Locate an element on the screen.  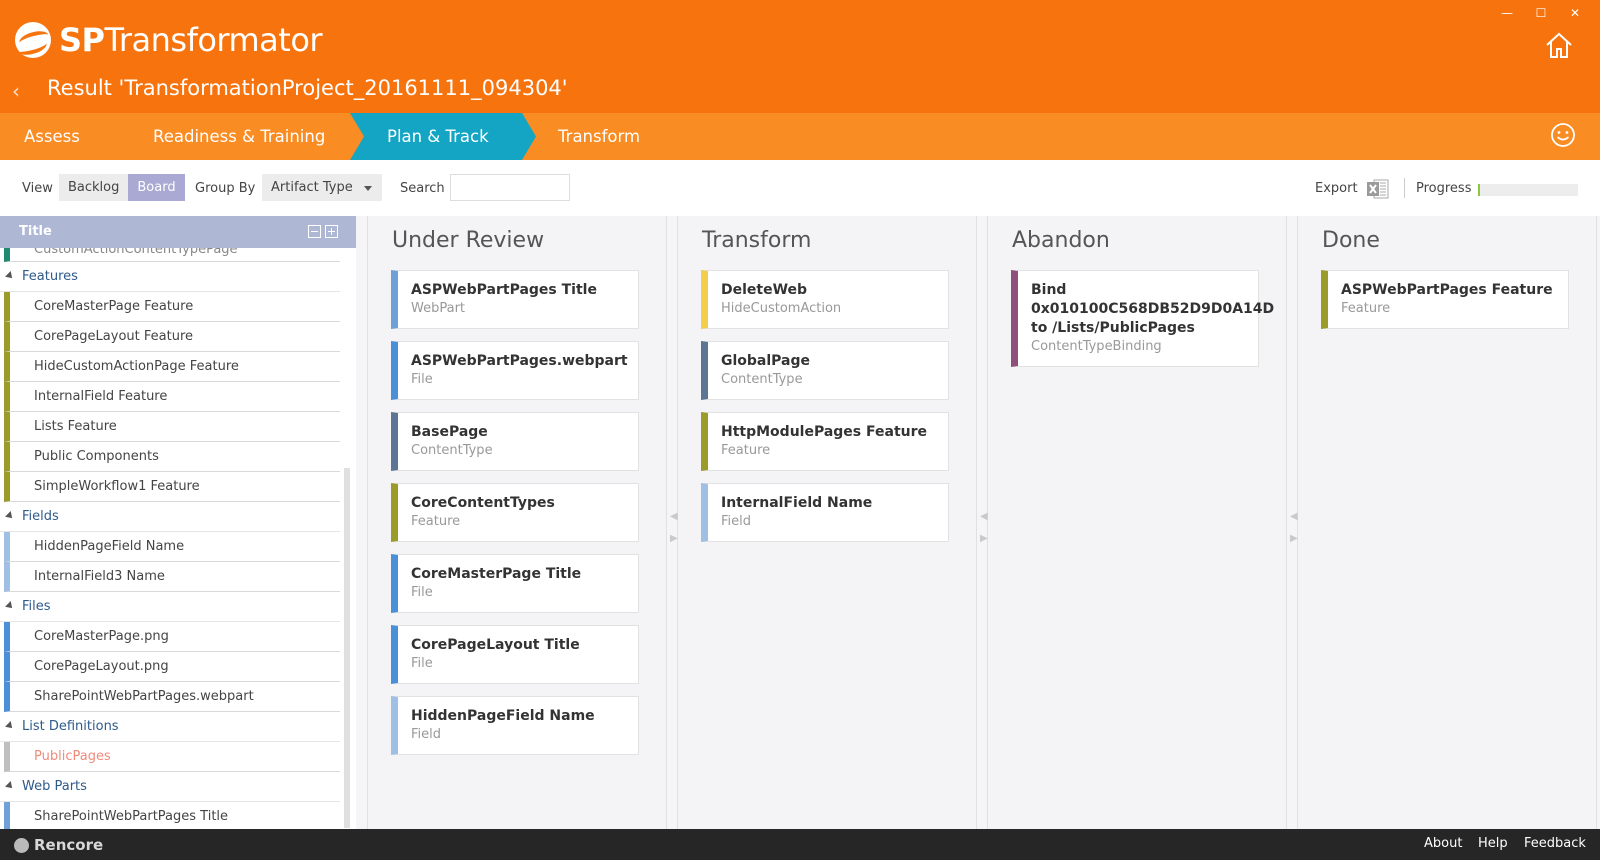
excel-icon is located at coordinates (1378, 189).